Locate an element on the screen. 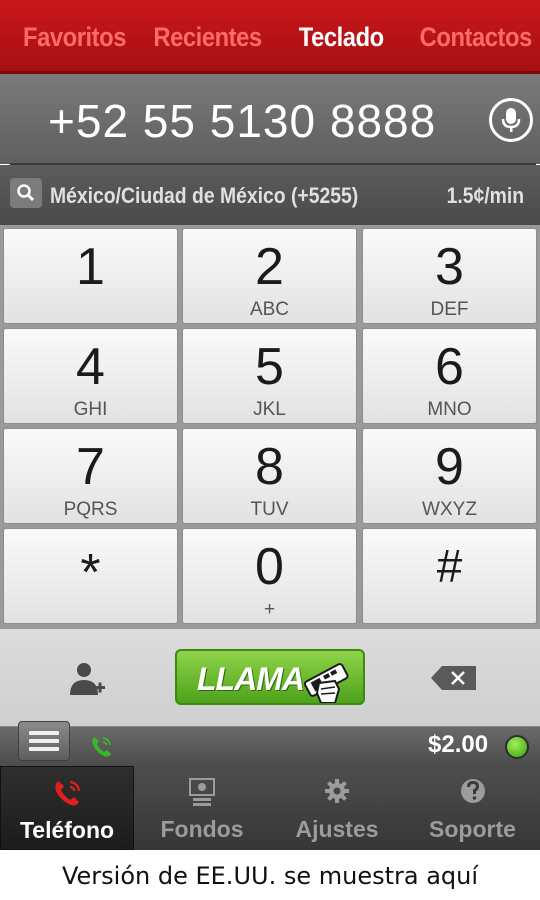  key-2: 2 ABC is located at coordinates (269, 276).